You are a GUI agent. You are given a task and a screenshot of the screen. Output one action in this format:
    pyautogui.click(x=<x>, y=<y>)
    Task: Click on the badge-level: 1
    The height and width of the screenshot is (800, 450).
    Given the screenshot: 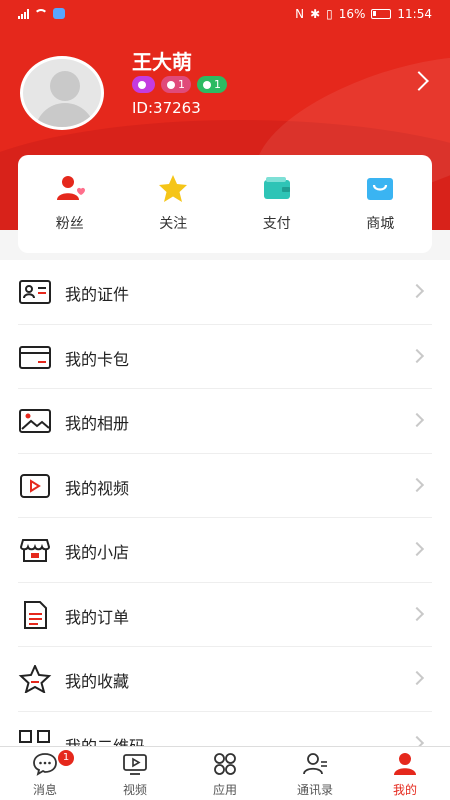 What is the action you would take?
    pyautogui.click(x=212, y=84)
    